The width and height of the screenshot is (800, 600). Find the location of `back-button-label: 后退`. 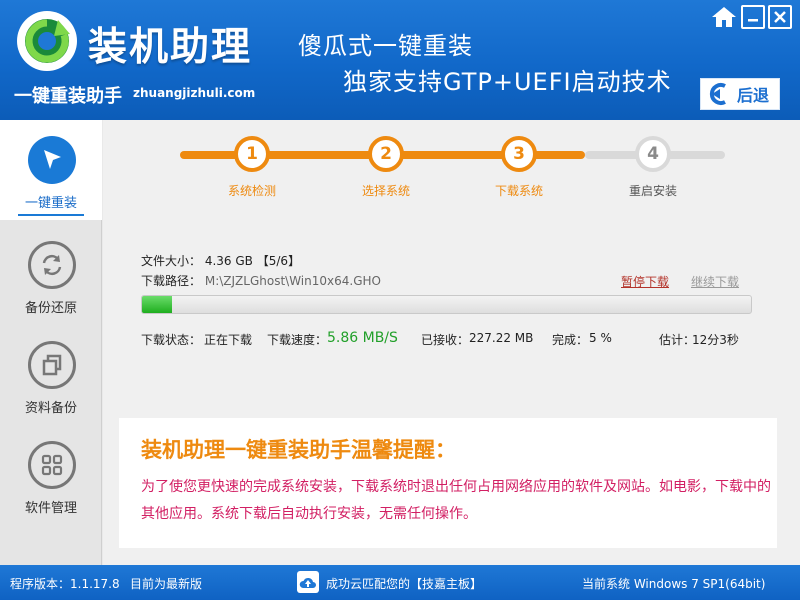

back-button-label: 后退 is located at coordinates (753, 95).